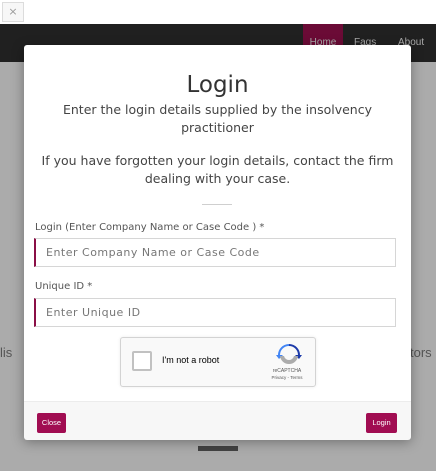 This screenshot has height=471, width=436. What do you see at coordinates (215, 312) in the screenshot?
I see `unique-id-input` at bounding box center [215, 312].